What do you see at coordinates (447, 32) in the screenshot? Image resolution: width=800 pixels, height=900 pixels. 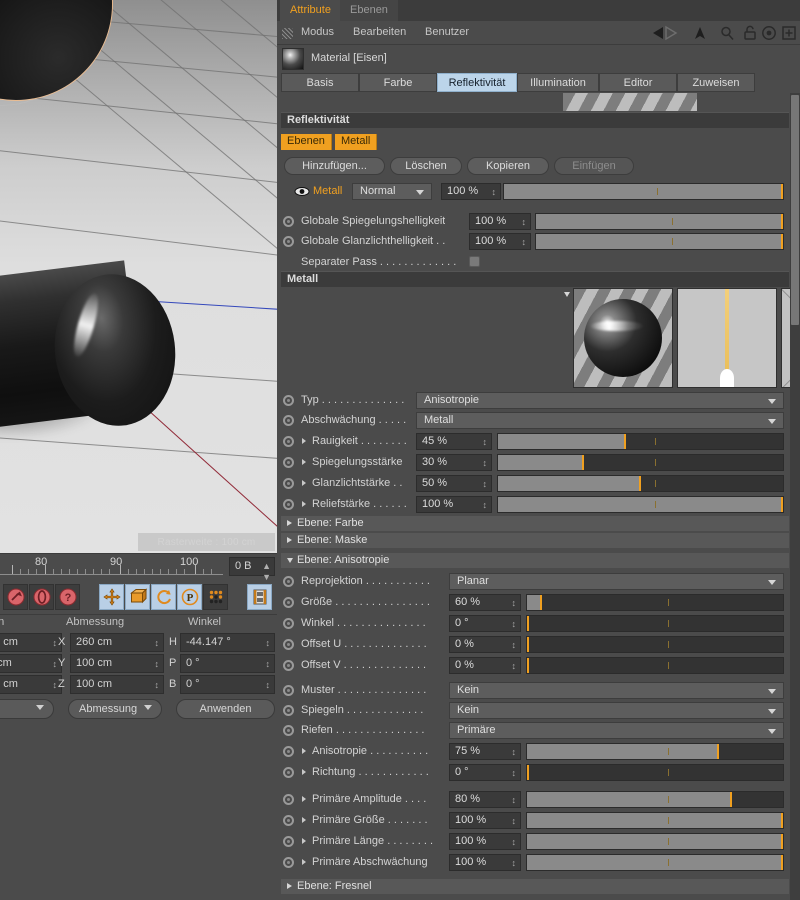 I see `menu-benutzer: Benutzer` at bounding box center [447, 32].